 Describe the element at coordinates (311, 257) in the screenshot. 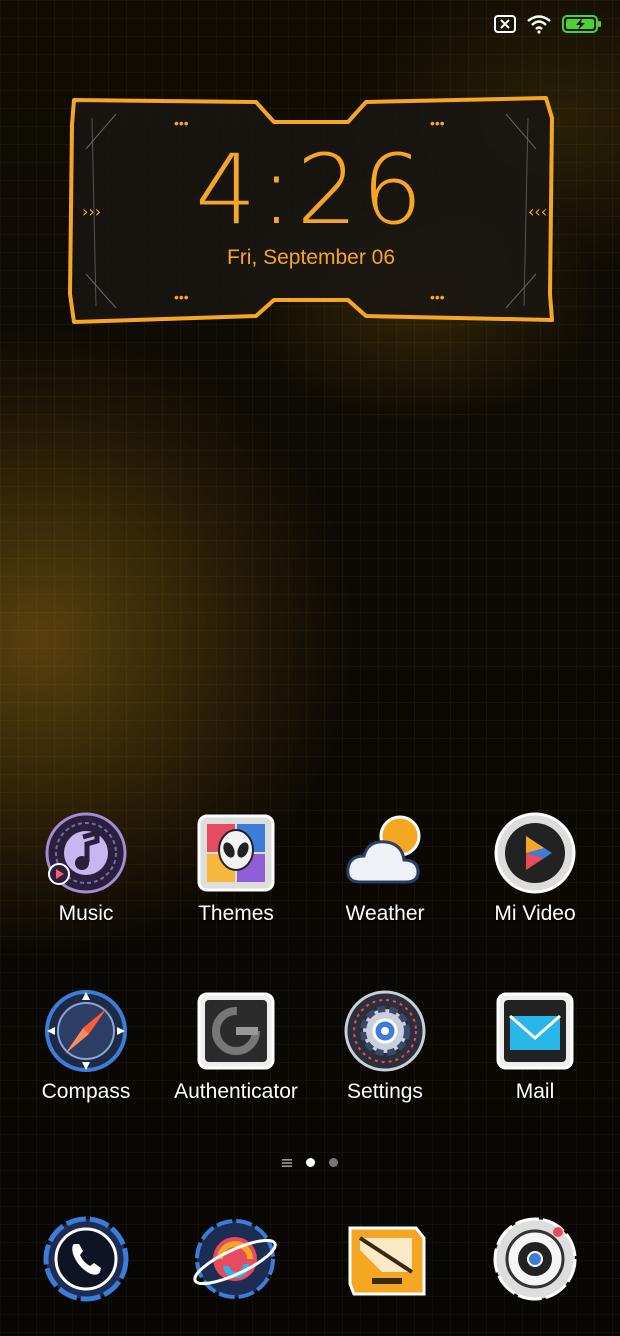

I see `clock-date: Fri, September 06` at that location.